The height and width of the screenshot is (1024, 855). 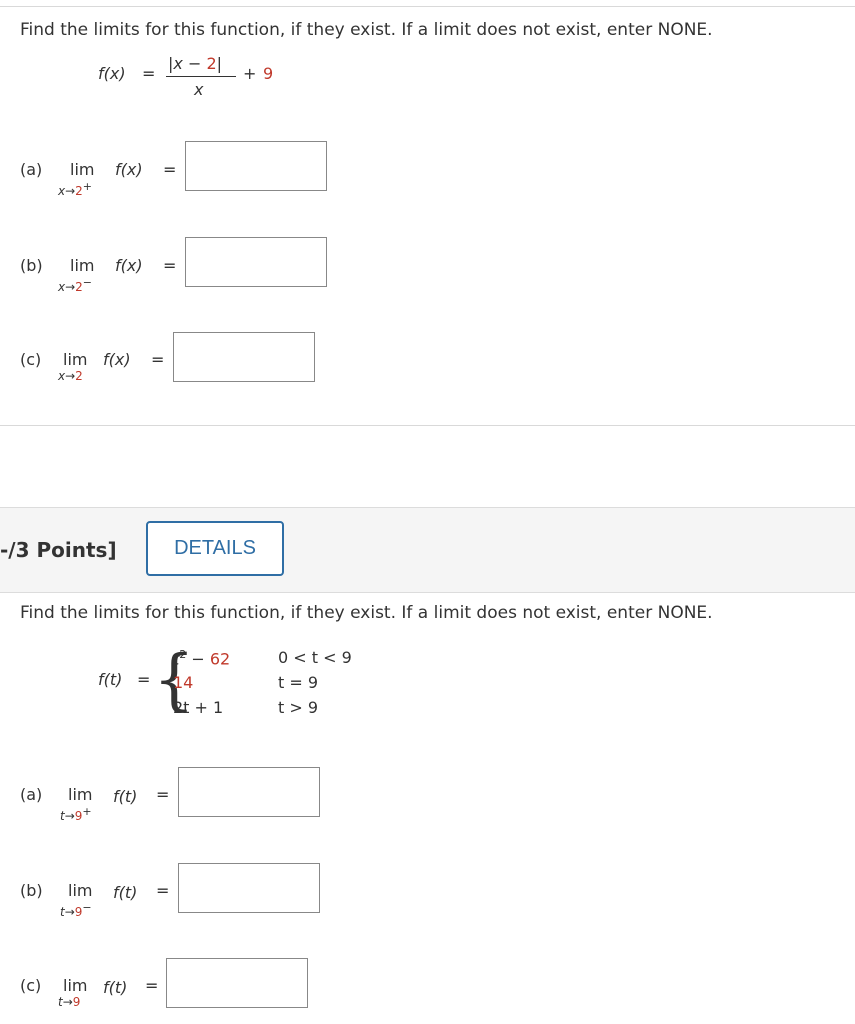 I want to click on case-1-op: −, so click(x=198, y=659).